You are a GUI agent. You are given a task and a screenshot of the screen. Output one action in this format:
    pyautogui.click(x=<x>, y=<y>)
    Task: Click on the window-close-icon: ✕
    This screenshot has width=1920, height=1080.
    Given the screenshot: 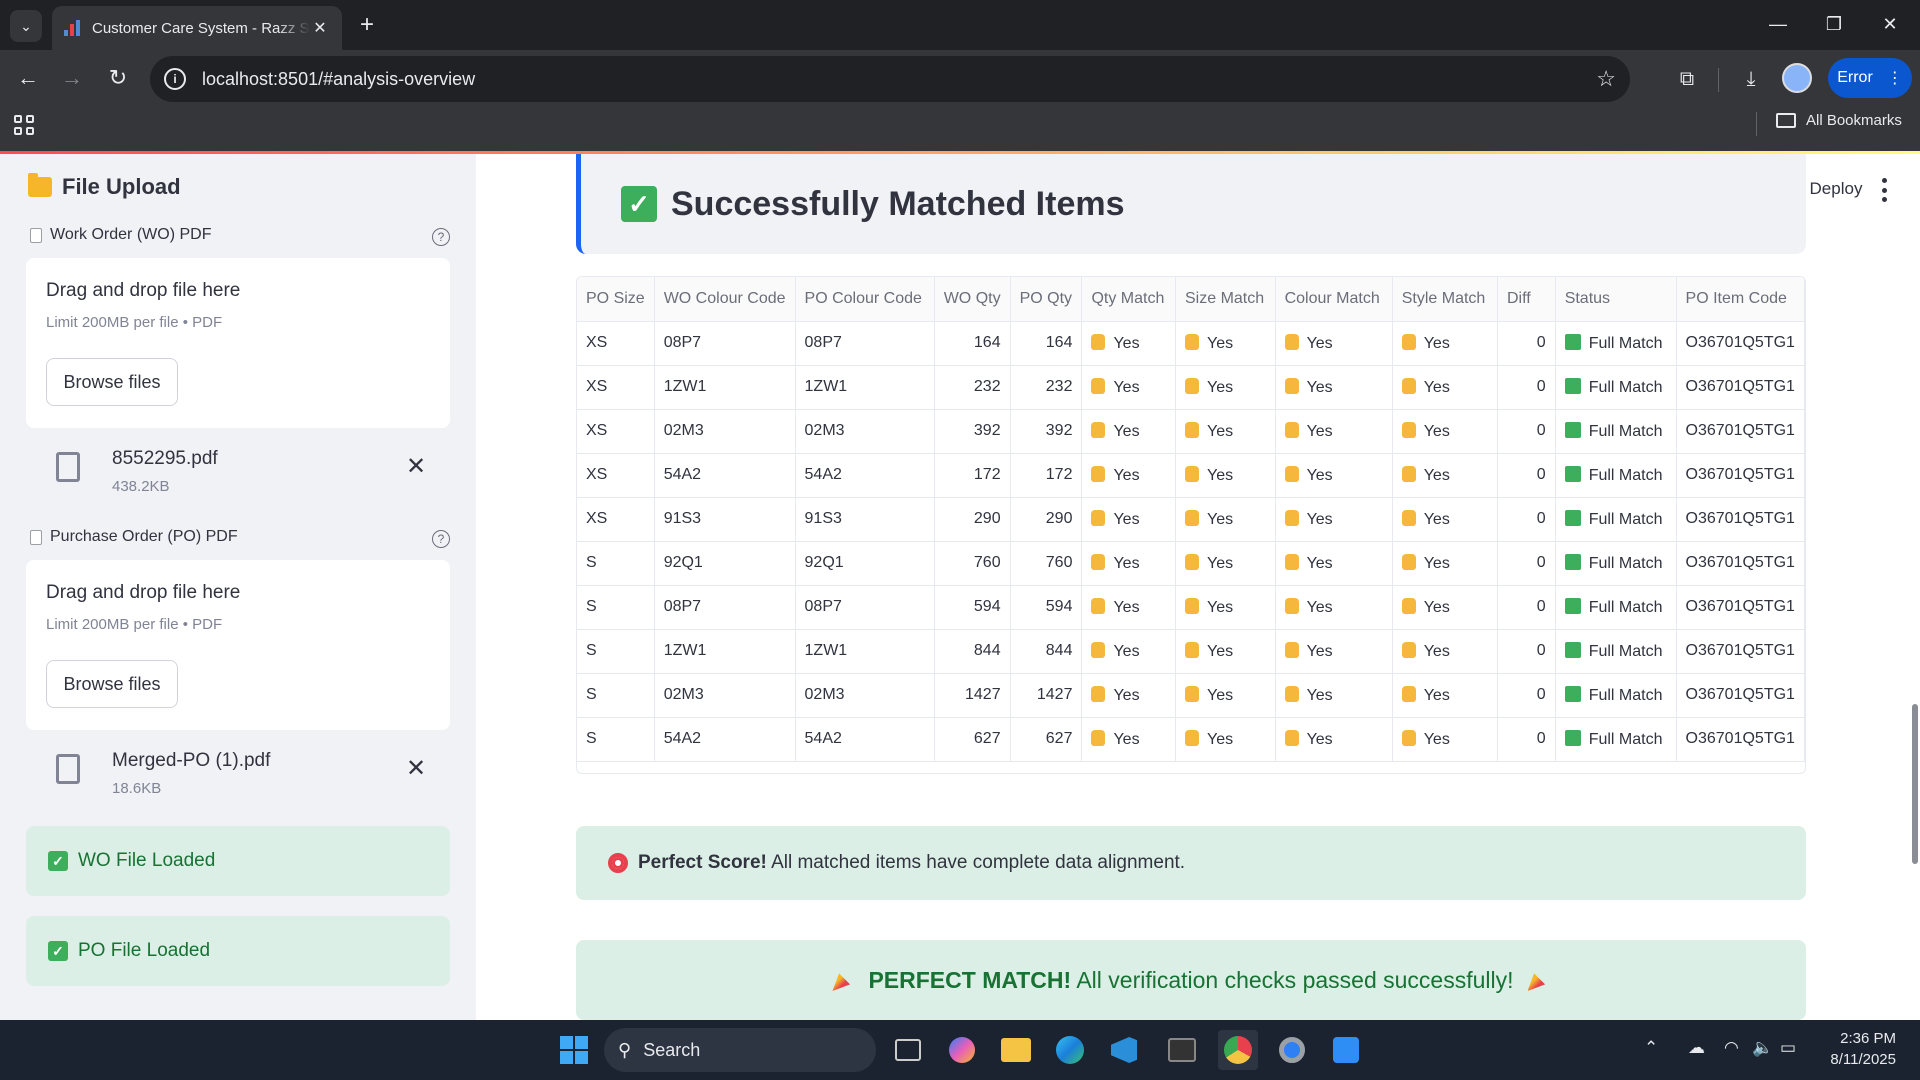 What is the action you would take?
    pyautogui.click(x=1890, y=24)
    